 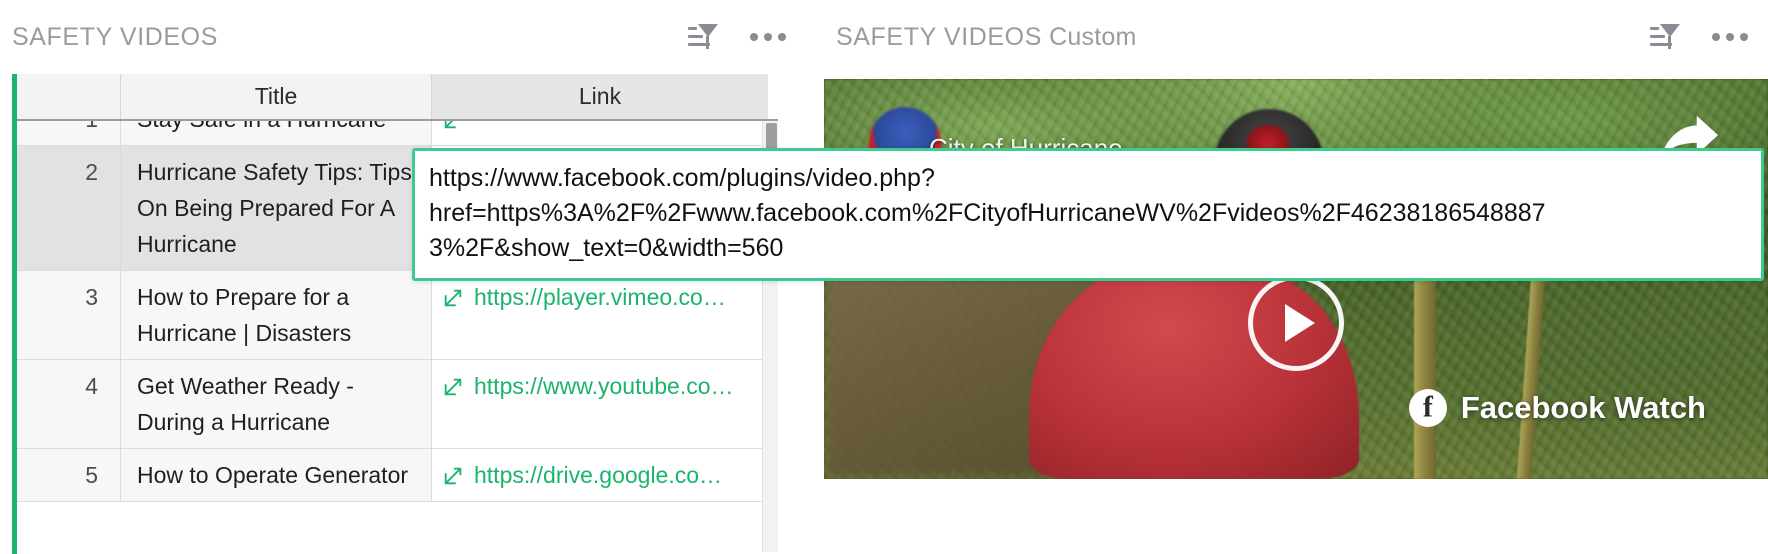 I want to click on right-panel-title: SAFETY VIDEOS Custom, so click(x=986, y=37).